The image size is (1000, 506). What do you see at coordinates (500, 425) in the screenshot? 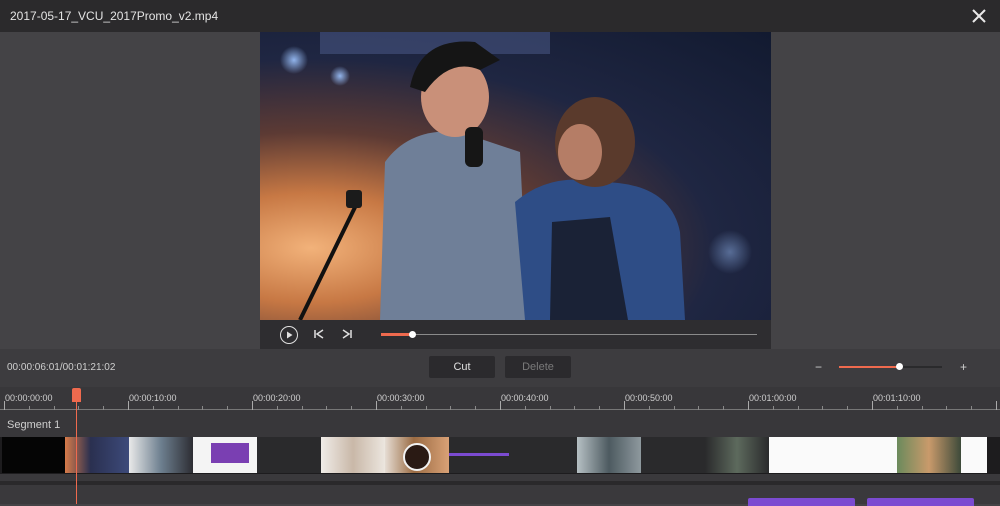
I see `segment-row: Segment 1` at bounding box center [500, 425].